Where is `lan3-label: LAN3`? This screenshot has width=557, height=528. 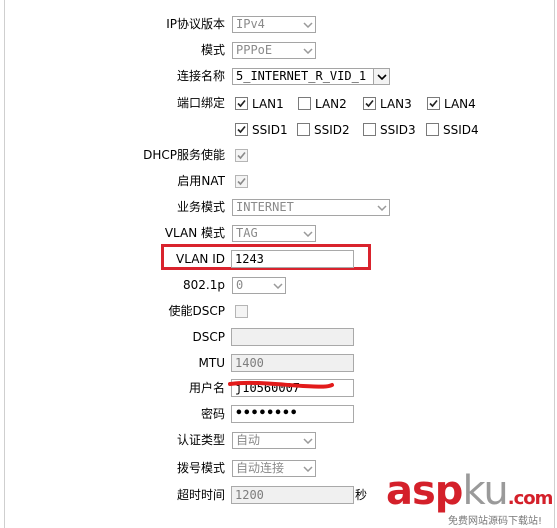 lan3-label: LAN3 is located at coordinates (396, 104).